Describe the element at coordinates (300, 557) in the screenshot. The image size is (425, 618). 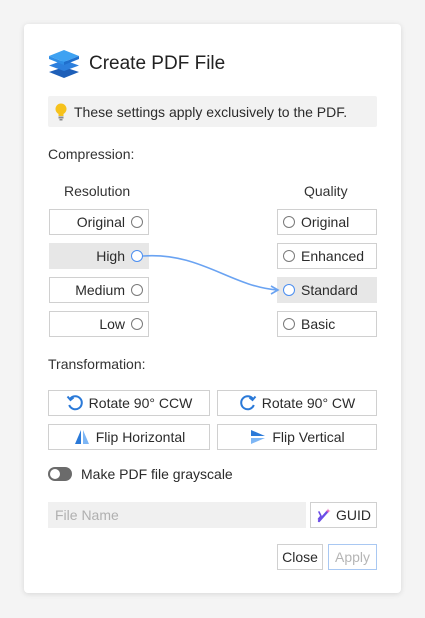
I see `close-button: Close` at that location.